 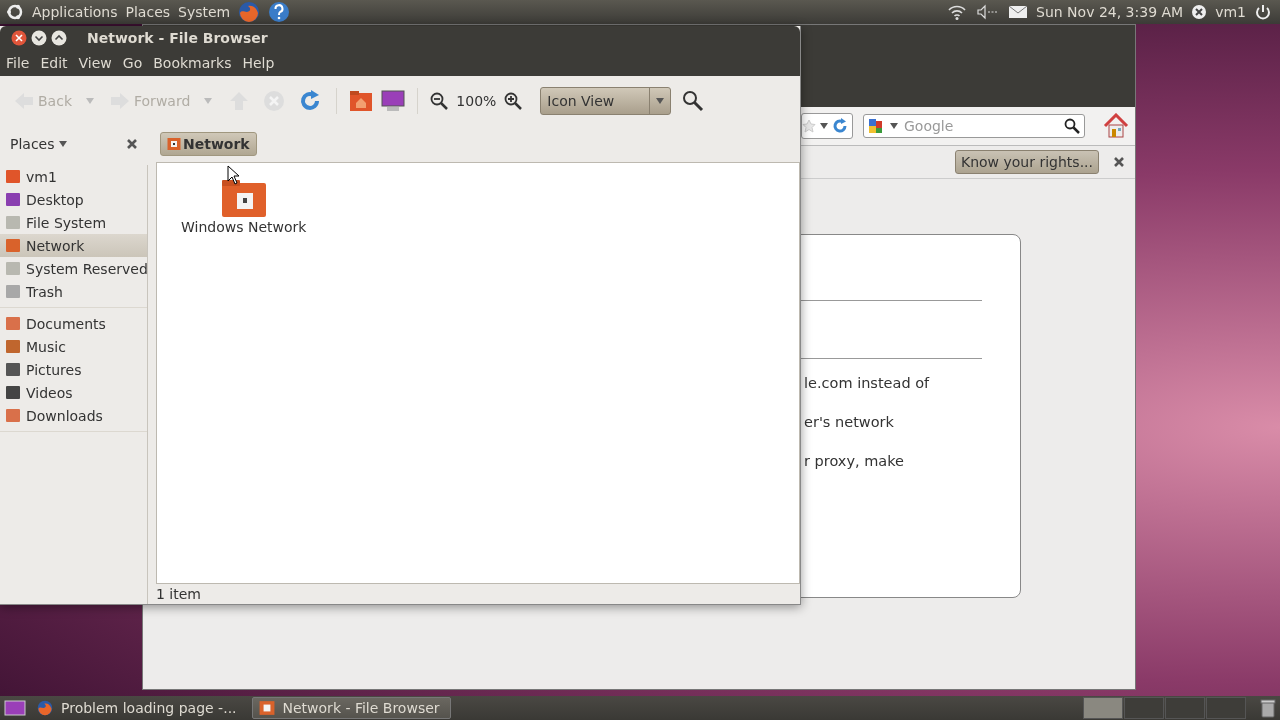 What do you see at coordinates (177, 38) in the screenshot?
I see `window-title: Network - File Browser` at bounding box center [177, 38].